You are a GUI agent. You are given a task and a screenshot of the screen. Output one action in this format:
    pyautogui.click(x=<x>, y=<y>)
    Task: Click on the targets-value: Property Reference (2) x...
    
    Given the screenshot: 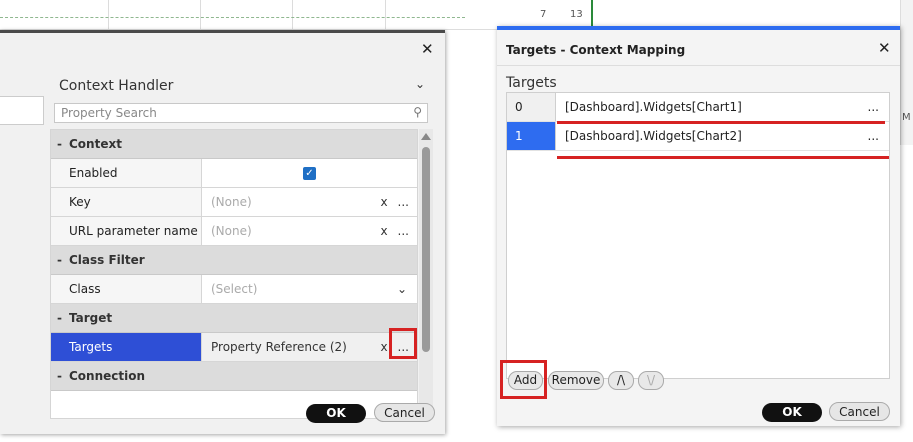 What is the action you would take?
    pyautogui.click(x=309, y=347)
    